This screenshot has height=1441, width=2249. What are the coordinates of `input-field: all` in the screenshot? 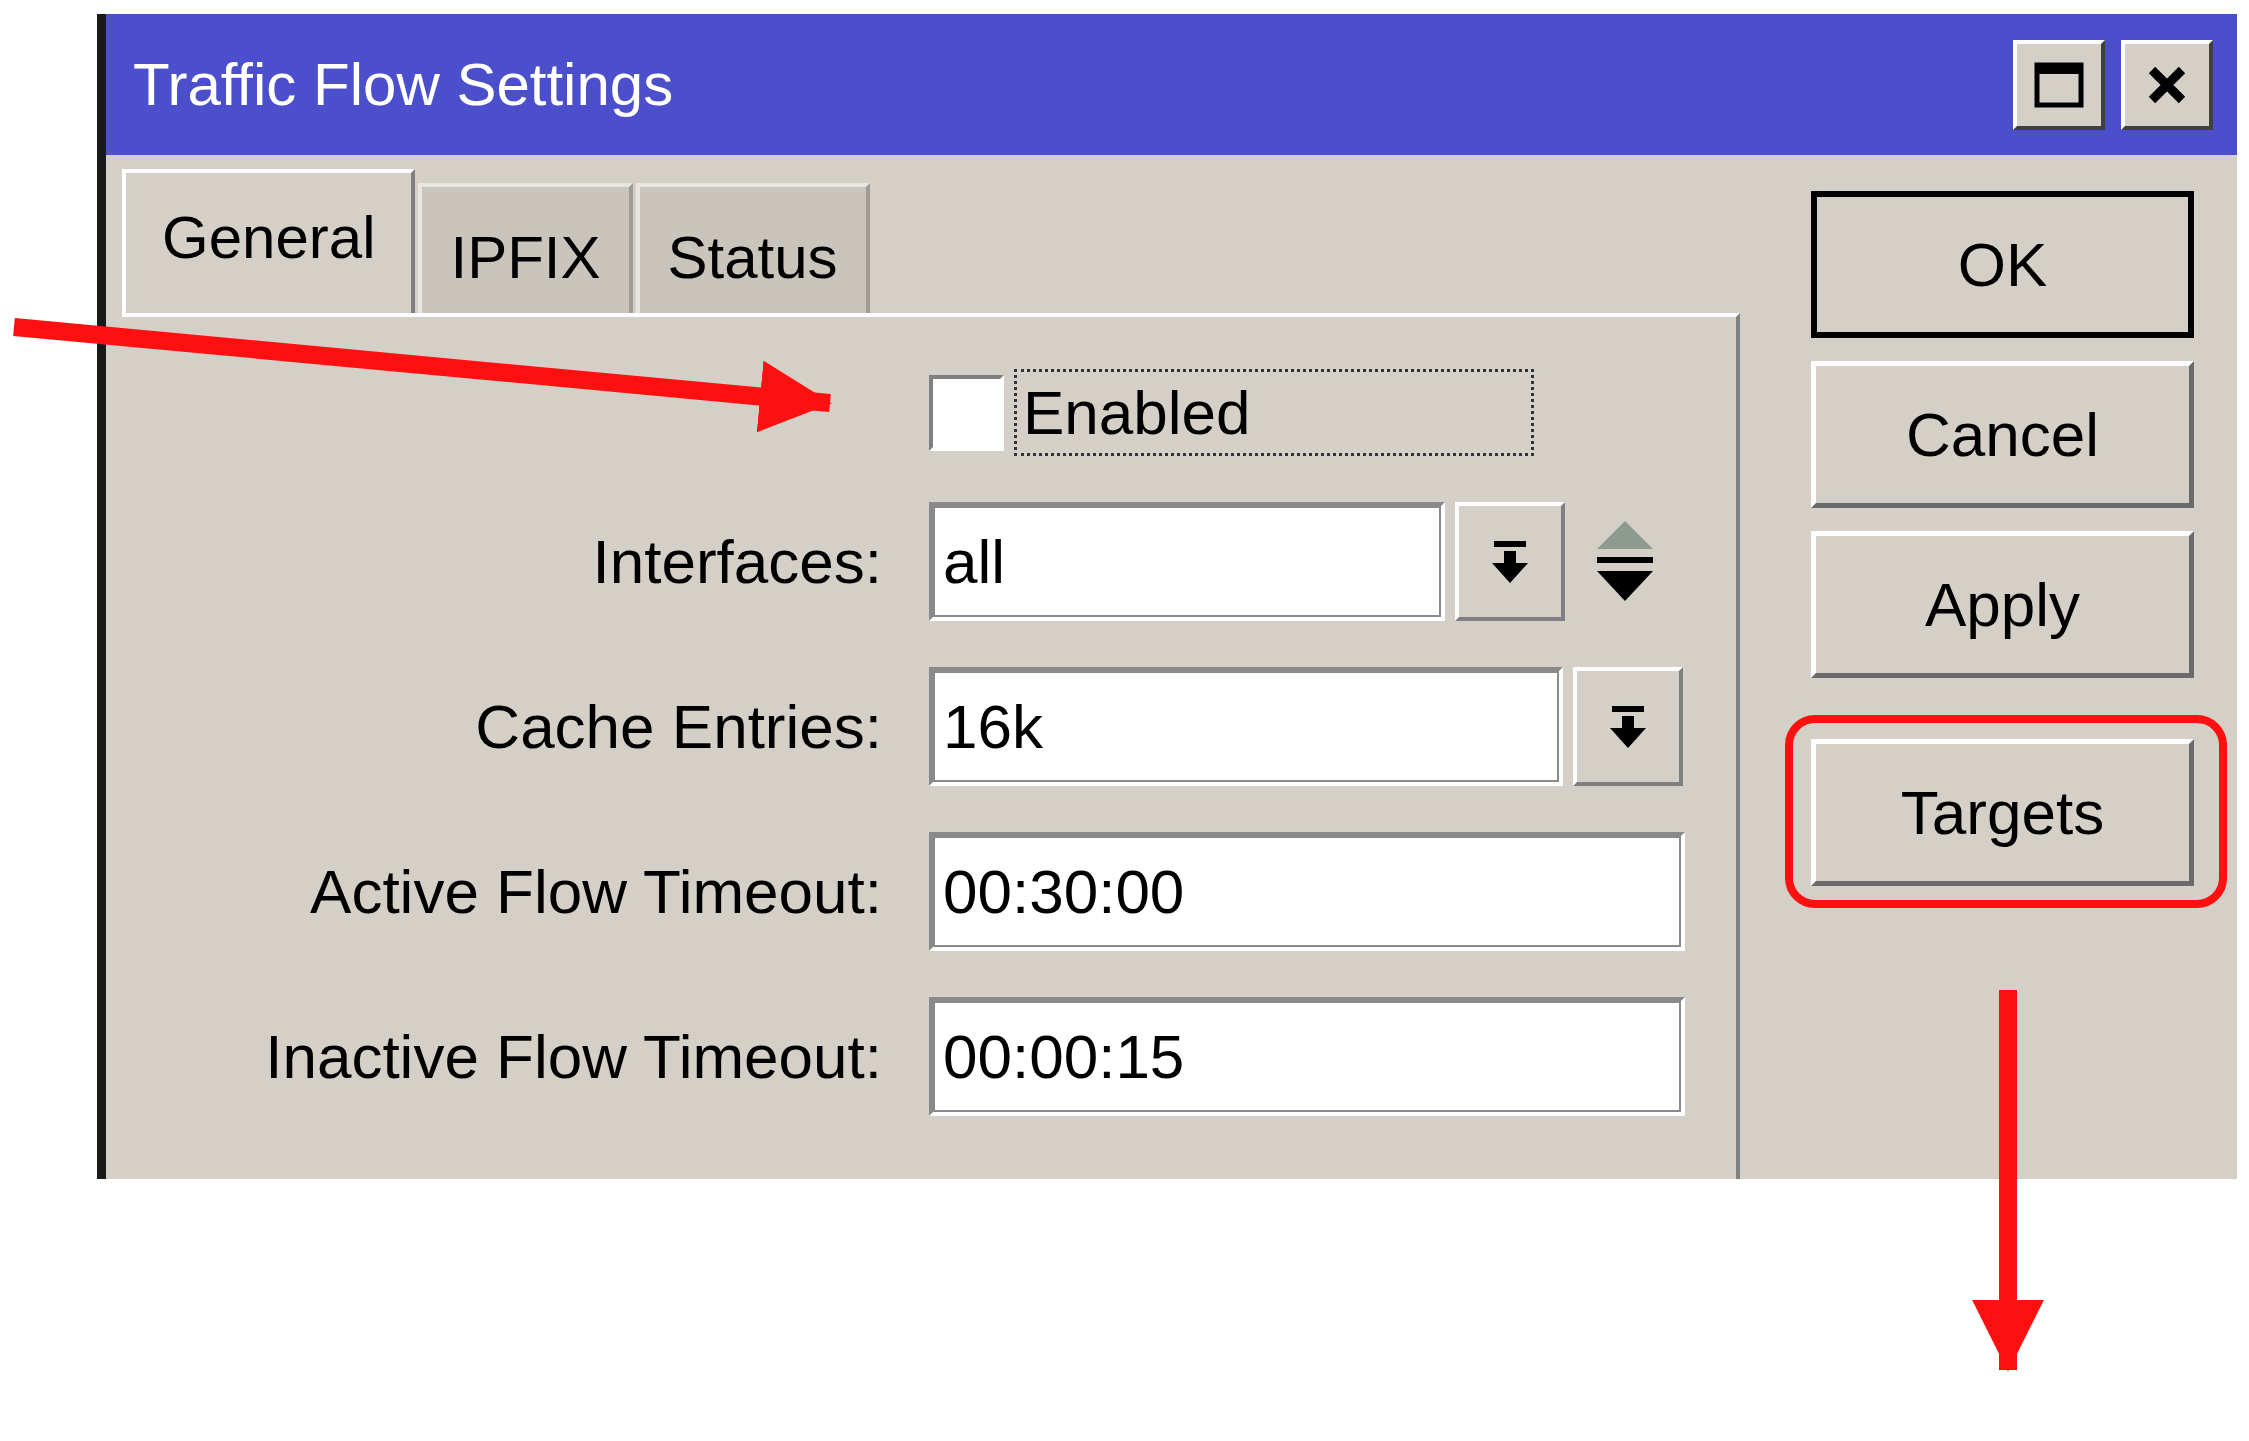 It's located at (1187, 561).